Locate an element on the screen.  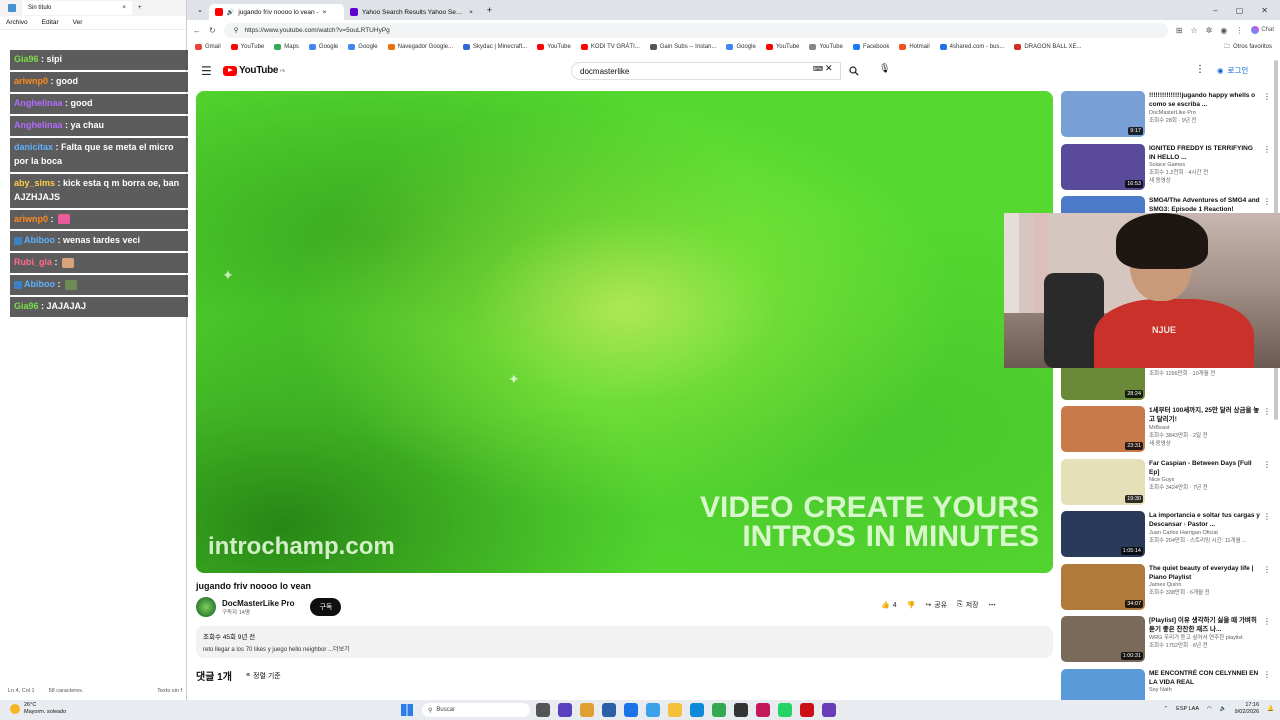
roblox-icon is located at coordinates (741, 710).